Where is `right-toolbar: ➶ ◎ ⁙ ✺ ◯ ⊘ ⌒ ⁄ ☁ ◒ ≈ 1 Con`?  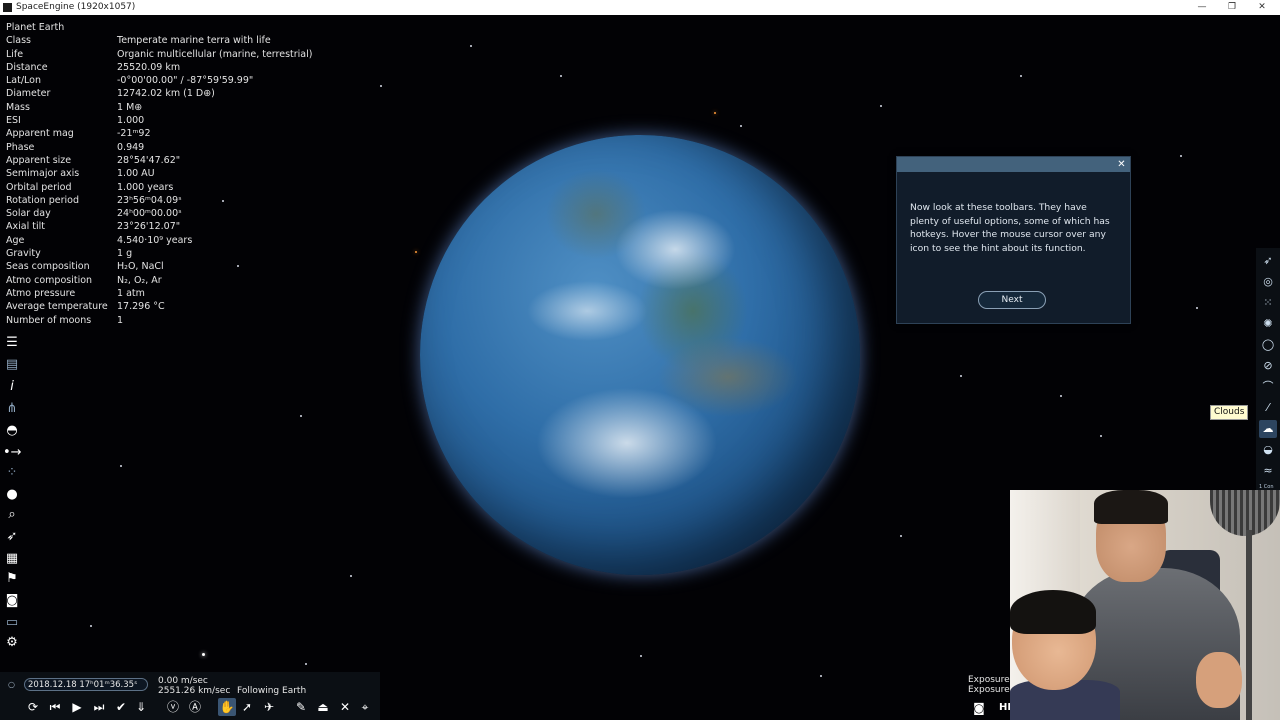 right-toolbar: ➶ ◎ ⁙ ✺ ◯ ⊘ ⌒ ⁄ ☁ ◒ ≈ 1 Con is located at coordinates (1268, 370).